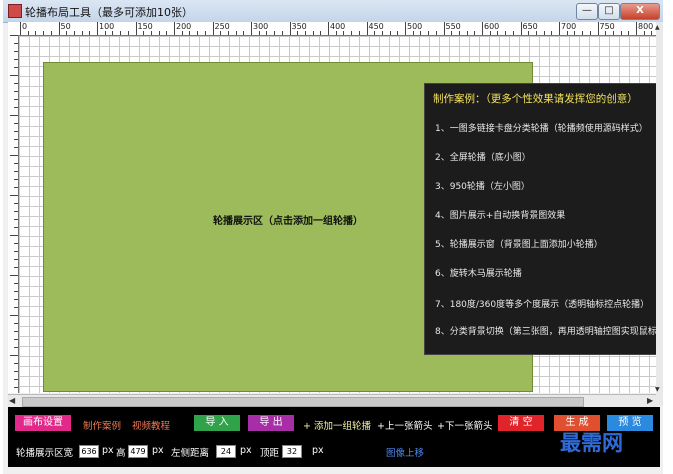  Describe the element at coordinates (541, 127) in the screenshot. I see `example-item: 1、一图多链接卡盘分类轮播（轮播频使用源码样式）` at that location.